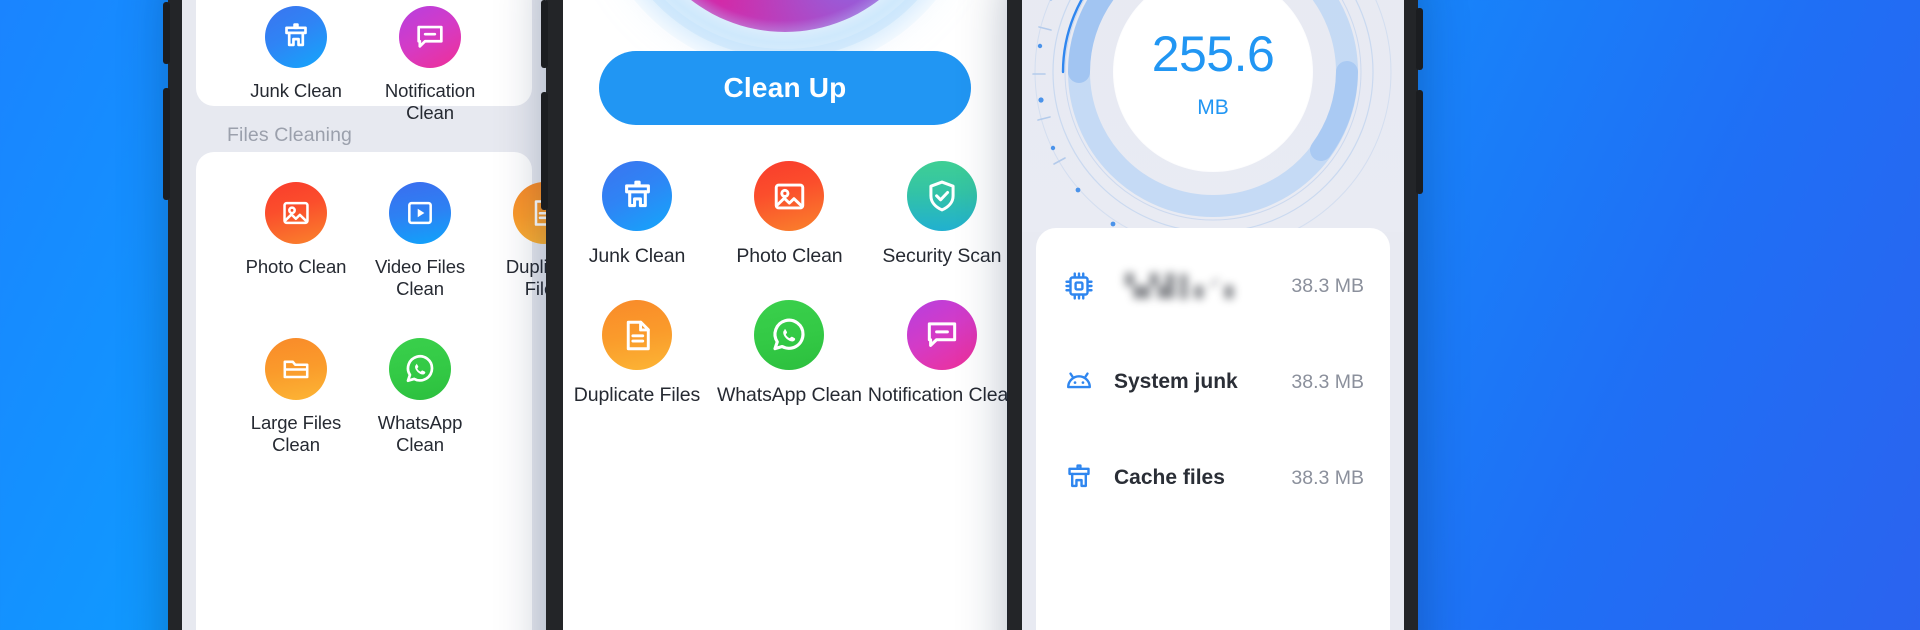 The height and width of the screenshot is (630, 1920). What do you see at coordinates (420, 213) in the screenshot?
I see `video-play-icon` at bounding box center [420, 213].